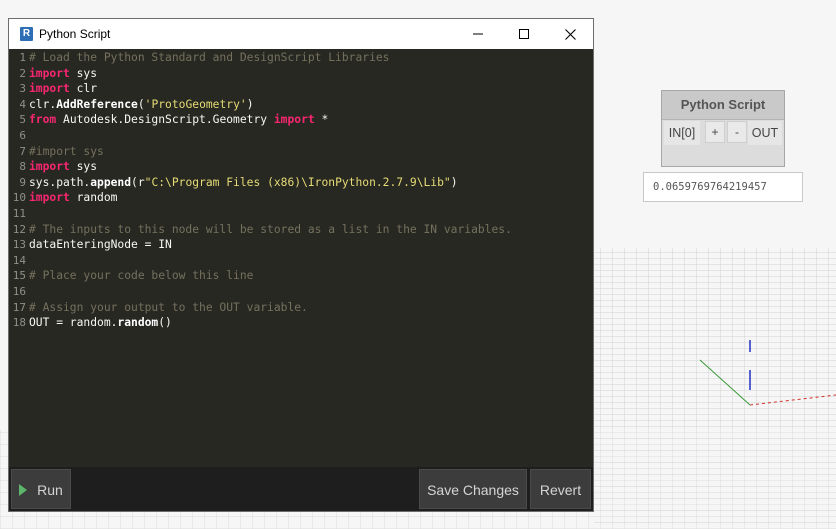  I want to click on code-token: OUT = random., so click(73, 323).